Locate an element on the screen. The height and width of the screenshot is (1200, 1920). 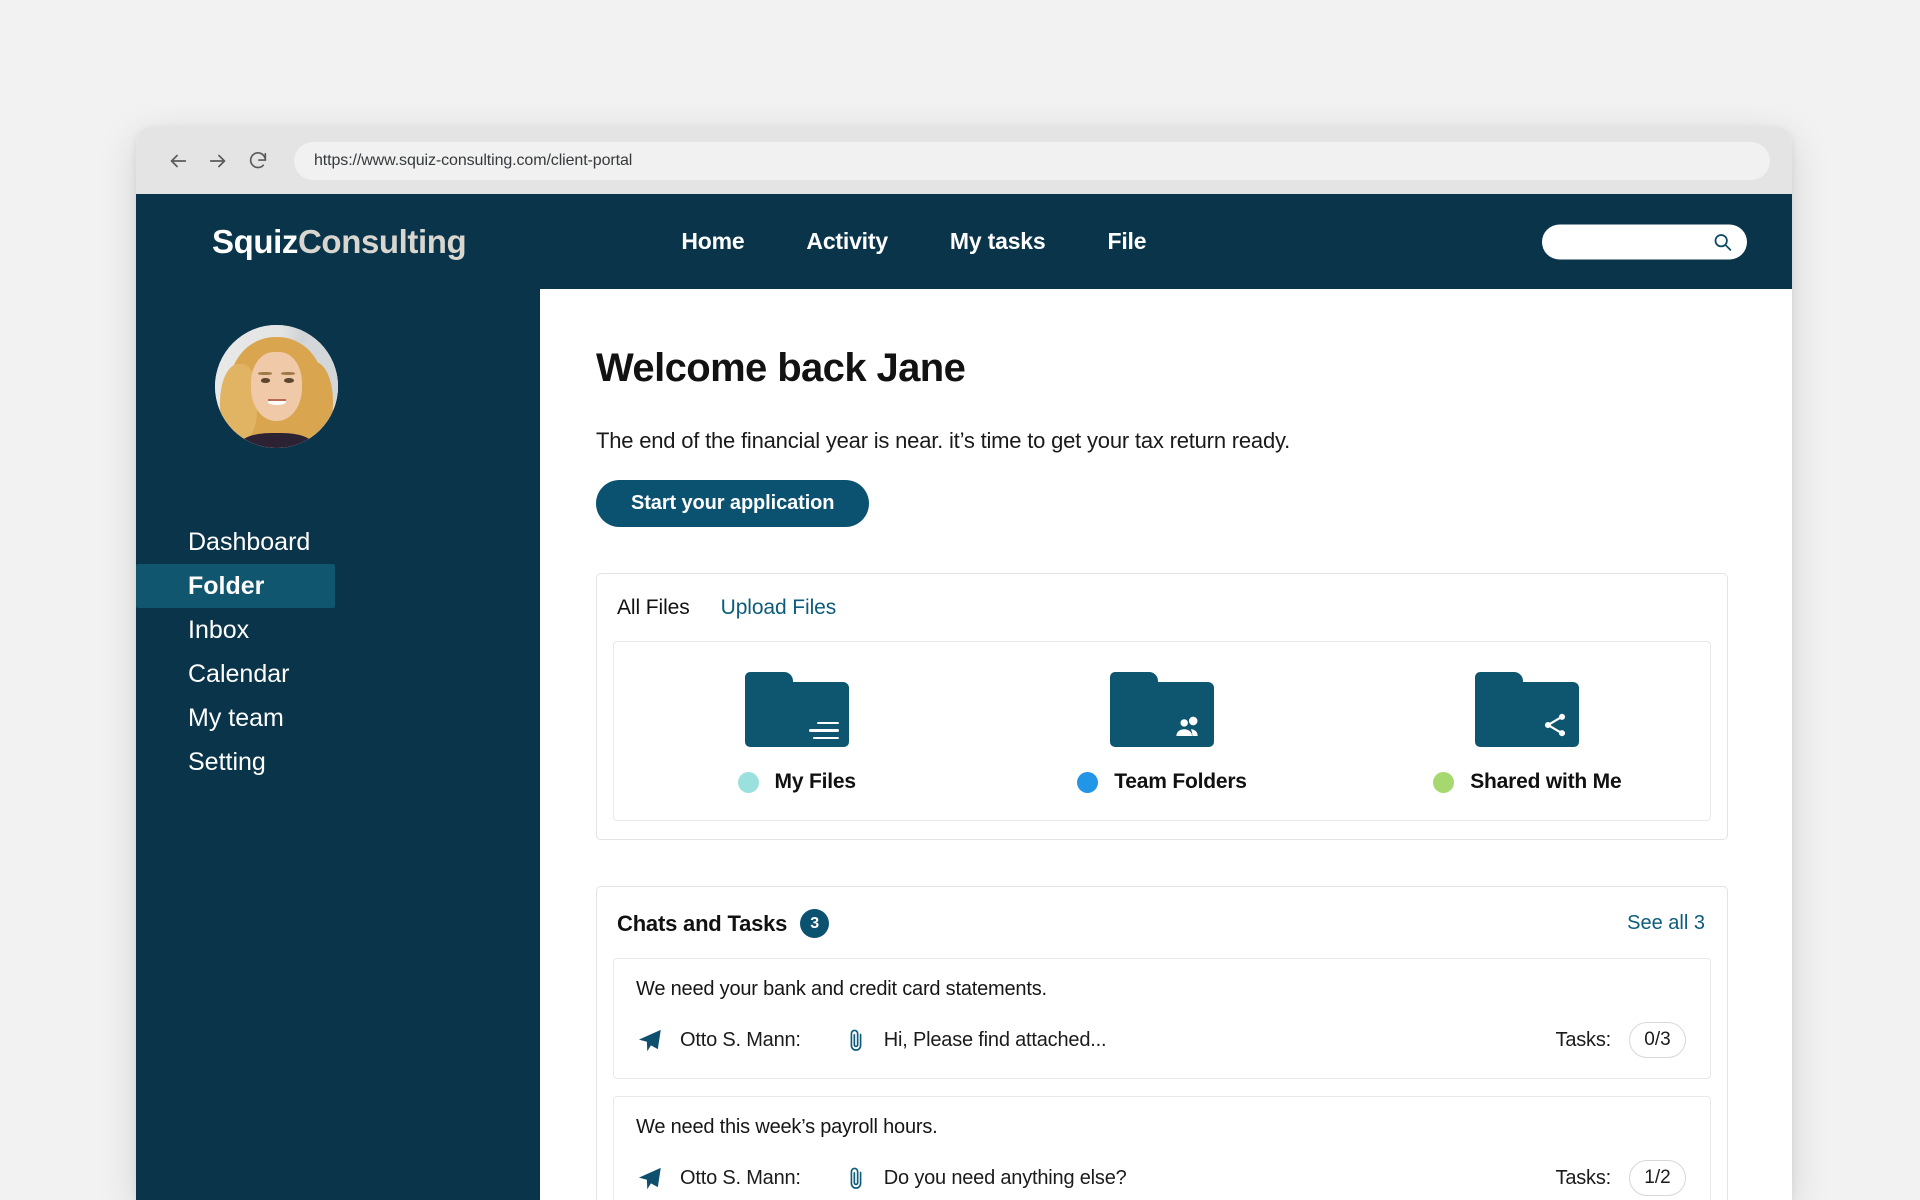
sidebar-item-my-team: My team is located at coordinates (338, 718).